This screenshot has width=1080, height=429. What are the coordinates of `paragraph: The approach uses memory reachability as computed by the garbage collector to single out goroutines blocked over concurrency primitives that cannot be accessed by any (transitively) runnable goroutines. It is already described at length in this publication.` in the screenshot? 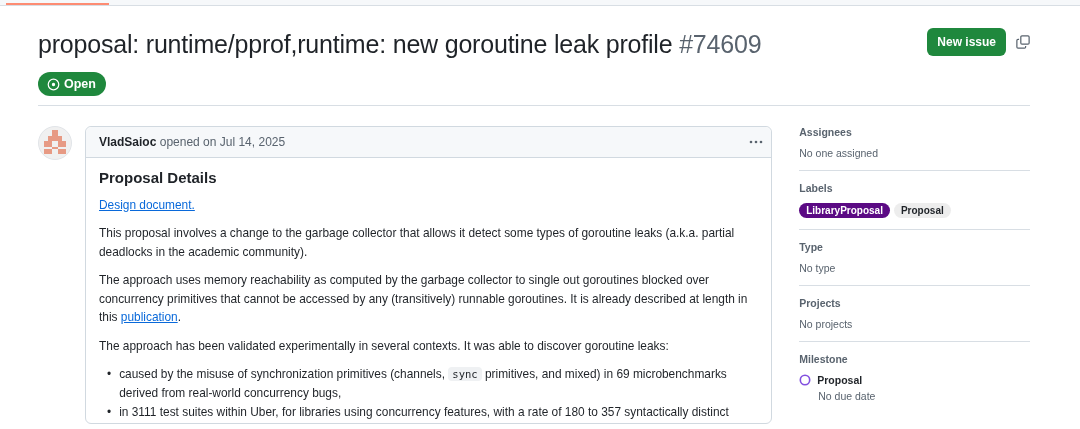 It's located at (424, 299).